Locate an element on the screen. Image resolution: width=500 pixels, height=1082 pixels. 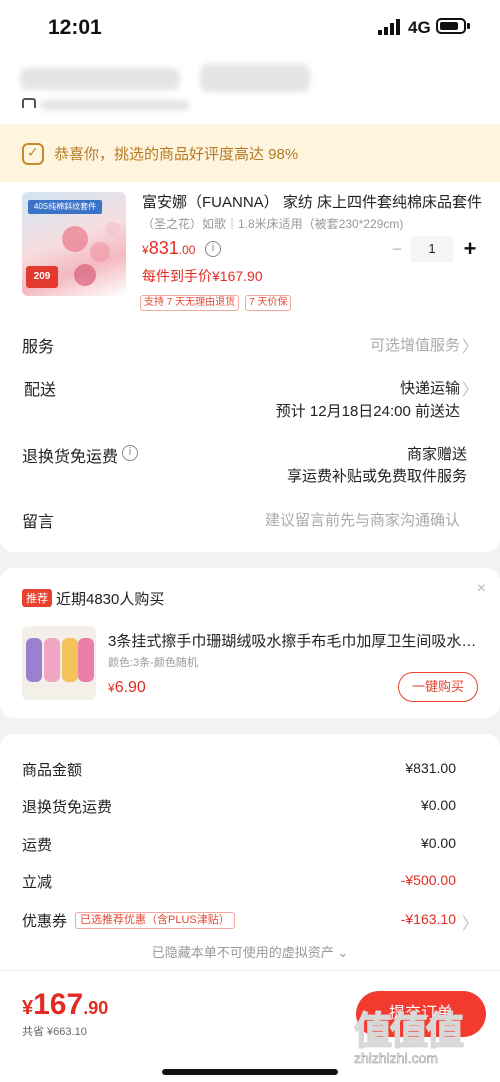
delivery-label: 配送 is located at coordinates (40, 390).